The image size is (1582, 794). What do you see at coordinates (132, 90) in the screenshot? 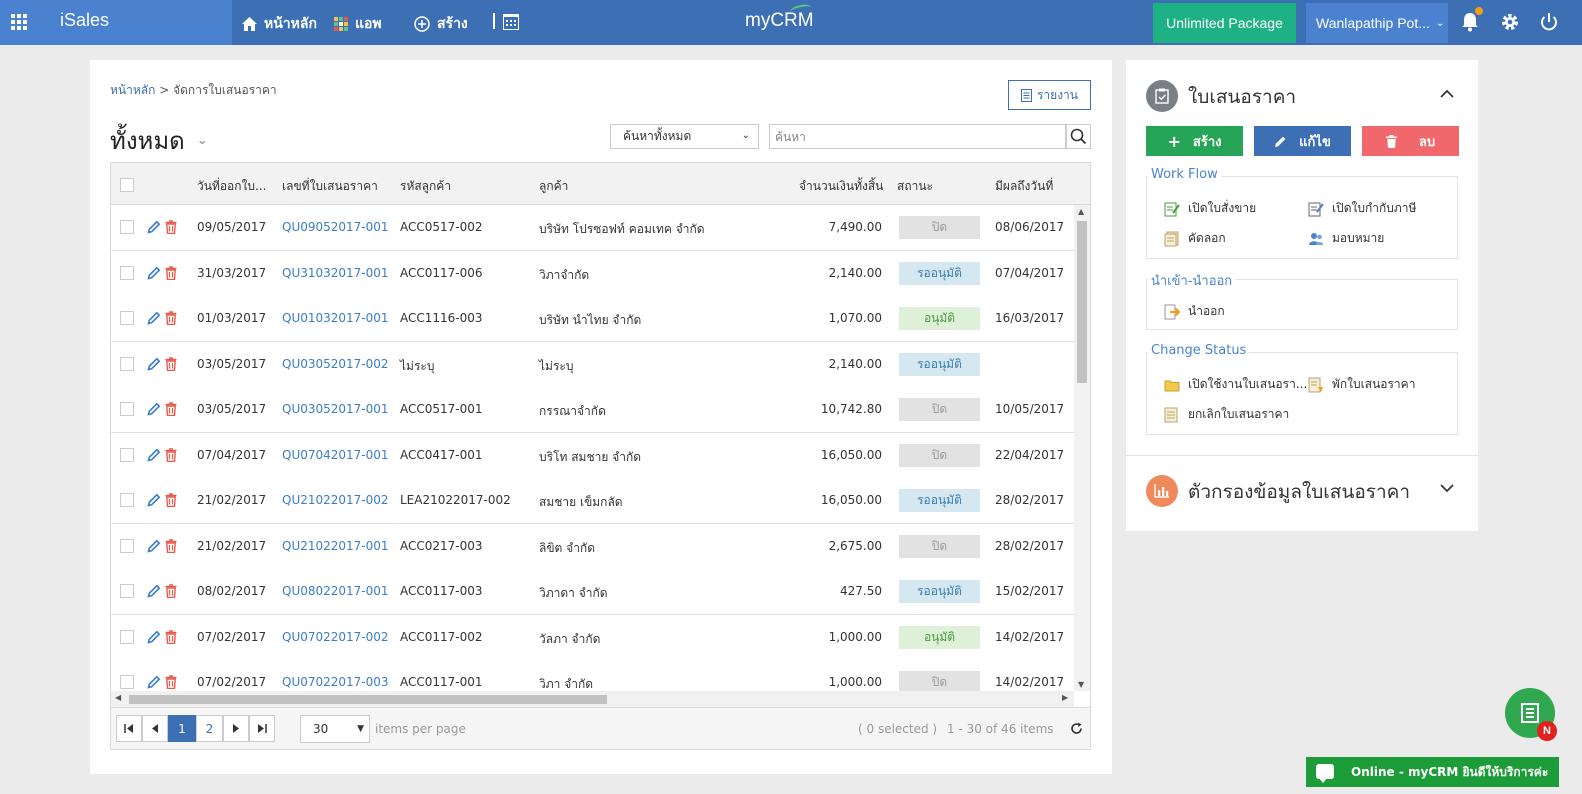
I see `breadcrumb-home: หน้าหลัก` at bounding box center [132, 90].